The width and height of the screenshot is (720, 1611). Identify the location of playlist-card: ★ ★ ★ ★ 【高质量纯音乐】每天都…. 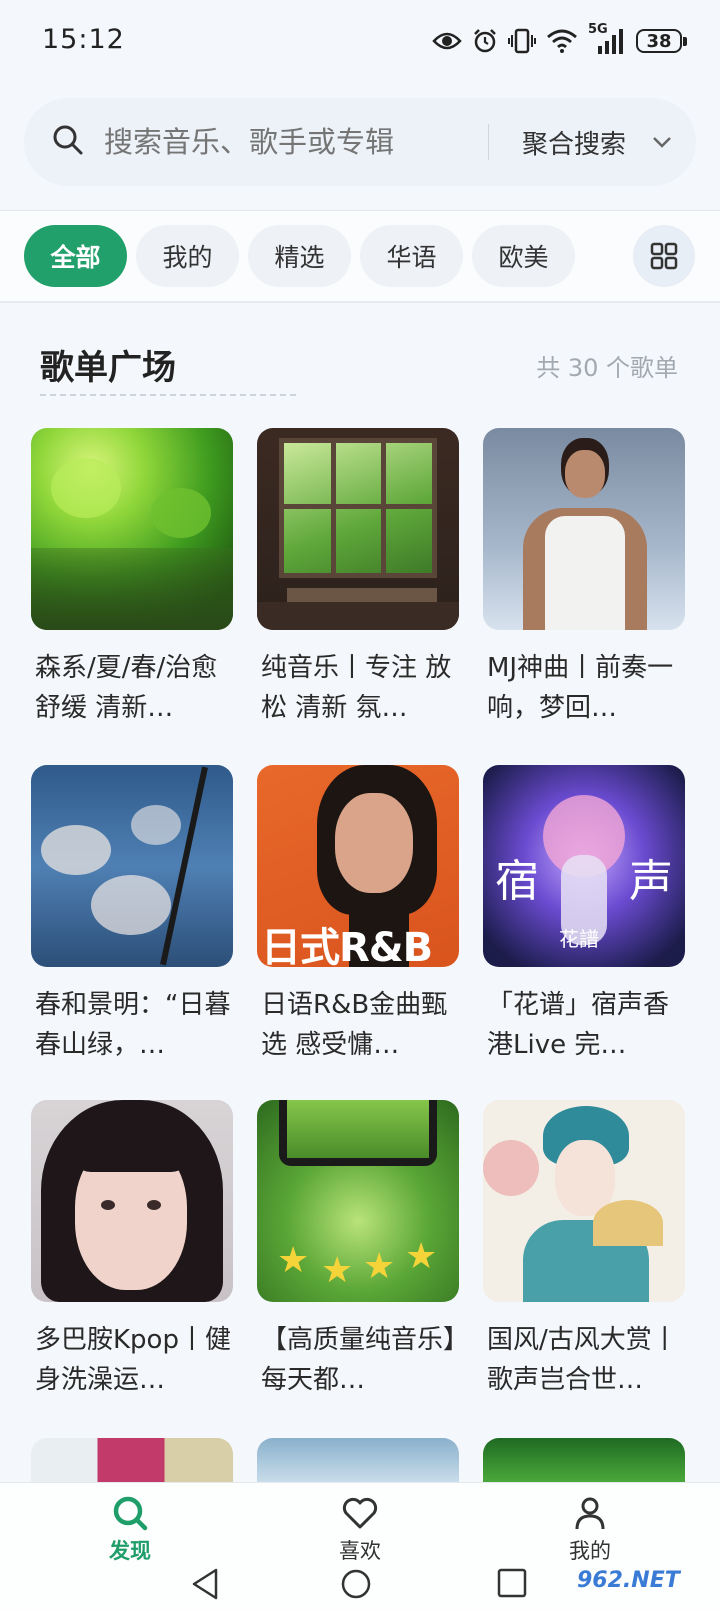
(358, 1250).